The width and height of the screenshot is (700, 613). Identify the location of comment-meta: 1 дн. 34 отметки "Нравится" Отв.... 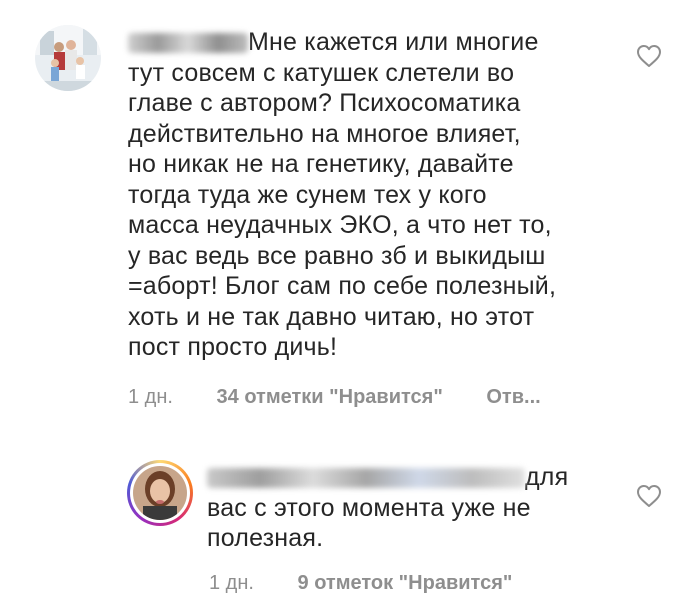
(334, 397).